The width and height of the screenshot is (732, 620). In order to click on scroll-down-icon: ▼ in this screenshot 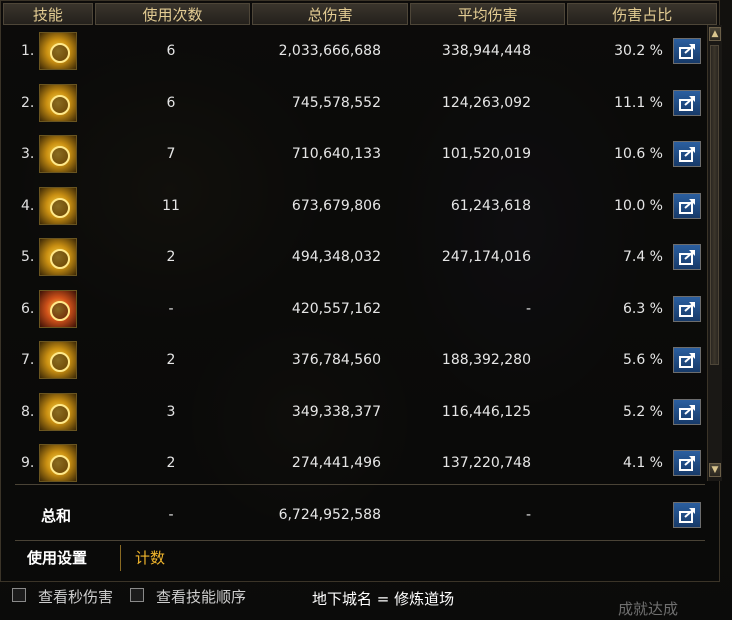, I will do `click(715, 470)`.